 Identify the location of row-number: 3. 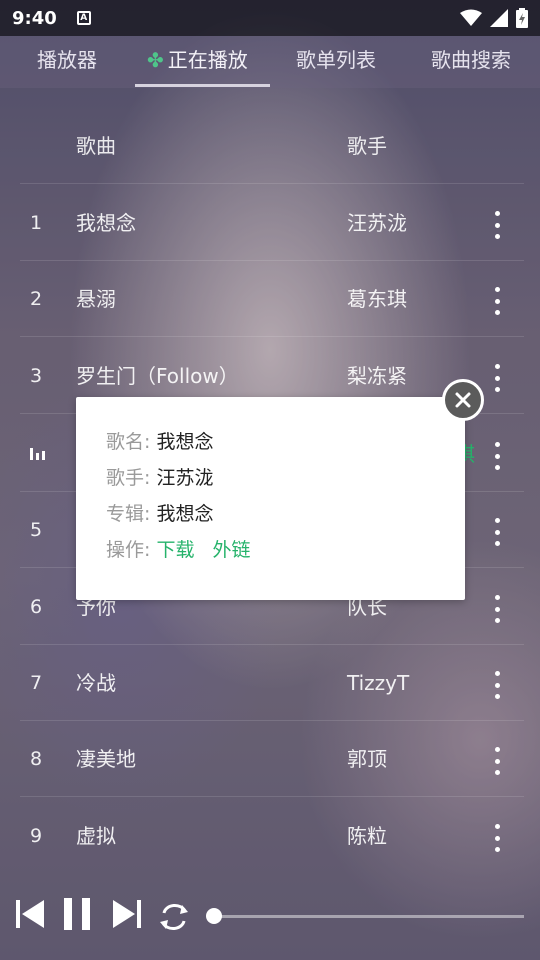
(36, 376).